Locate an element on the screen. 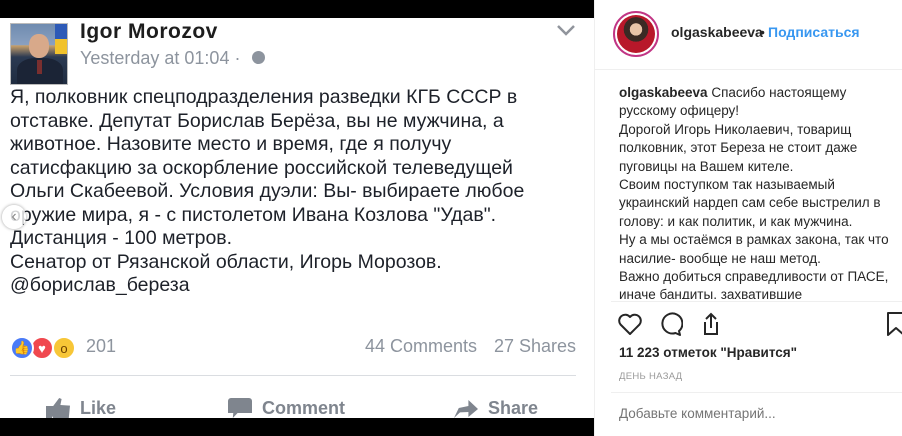 This screenshot has width=902, height=436. previous-image-button: ‹ is located at coordinates (14, 217).